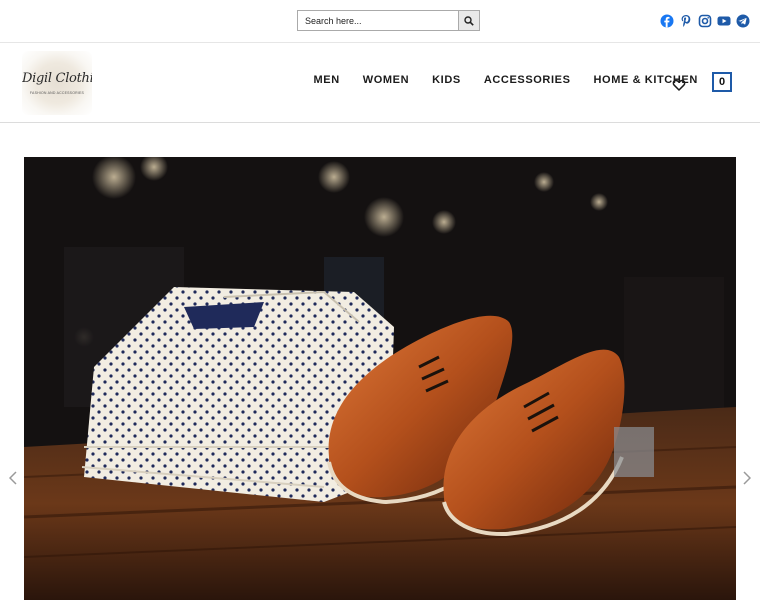  Describe the element at coordinates (667, 21) in the screenshot. I see `facebook-icon` at that location.